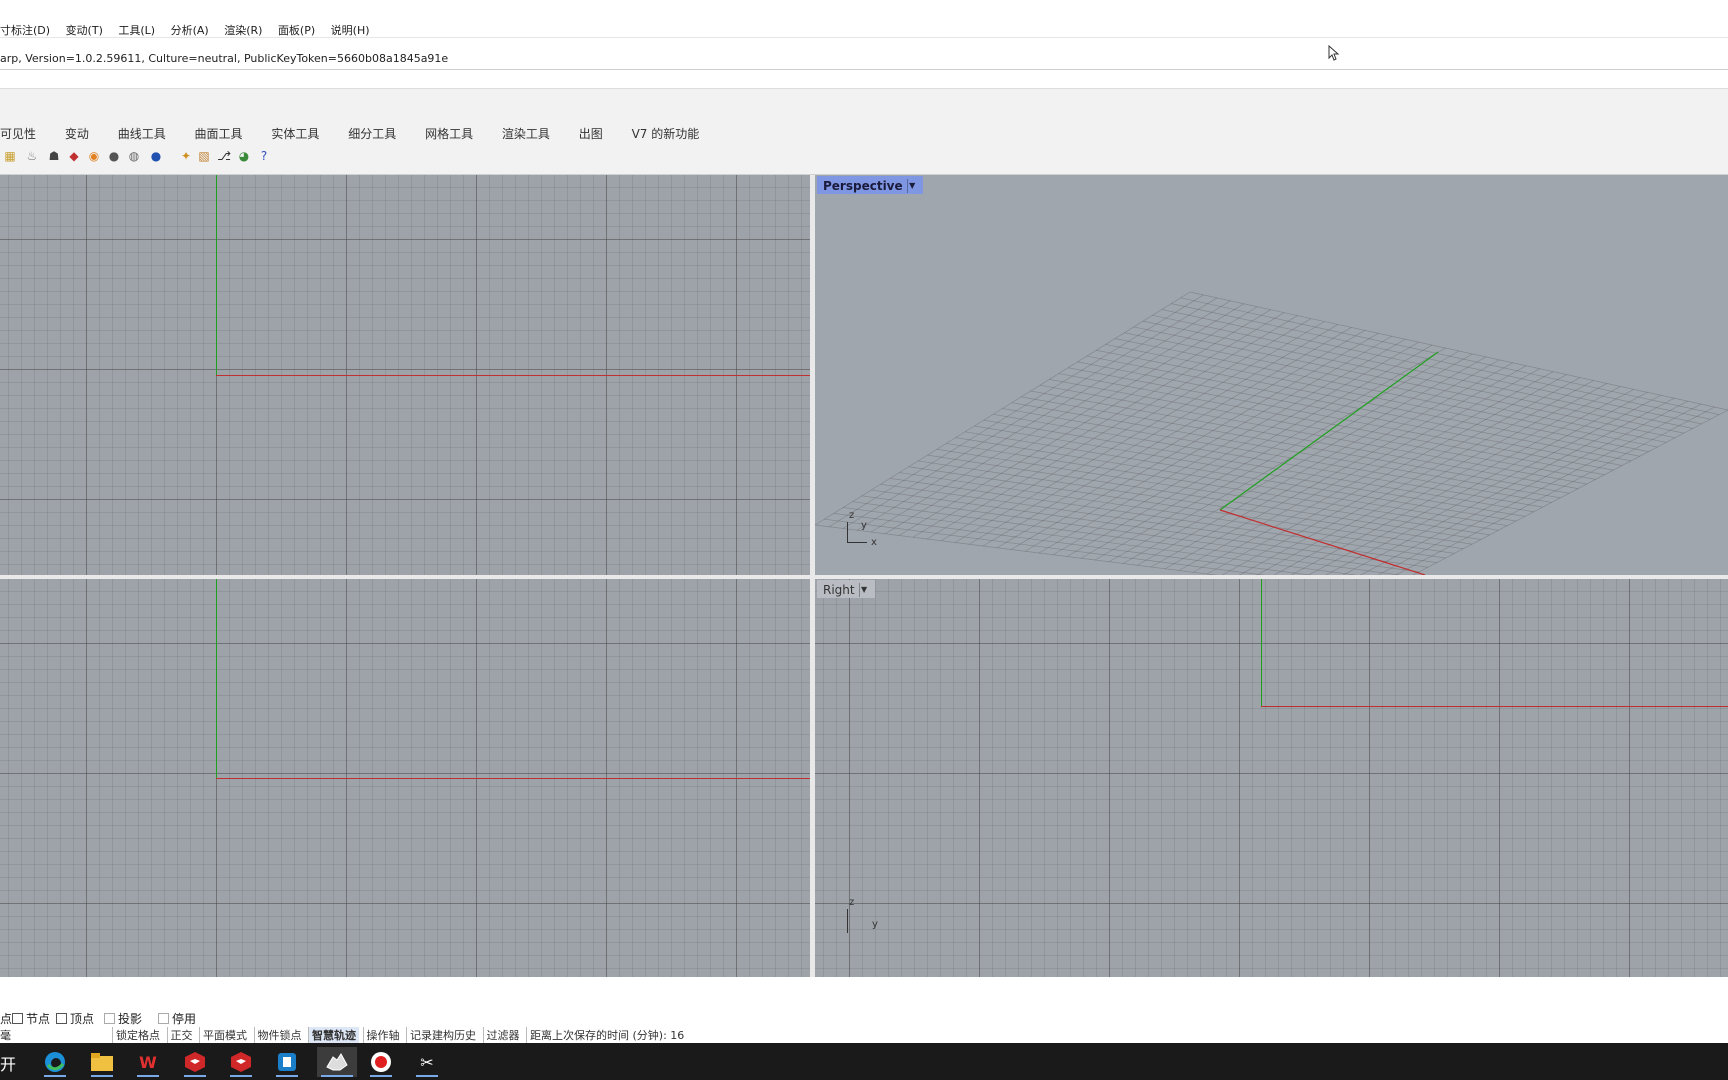  What do you see at coordinates (1334, 53) in the screenshot?
I see `mouse-pointer-icon` at bounding box center [1334, 53].